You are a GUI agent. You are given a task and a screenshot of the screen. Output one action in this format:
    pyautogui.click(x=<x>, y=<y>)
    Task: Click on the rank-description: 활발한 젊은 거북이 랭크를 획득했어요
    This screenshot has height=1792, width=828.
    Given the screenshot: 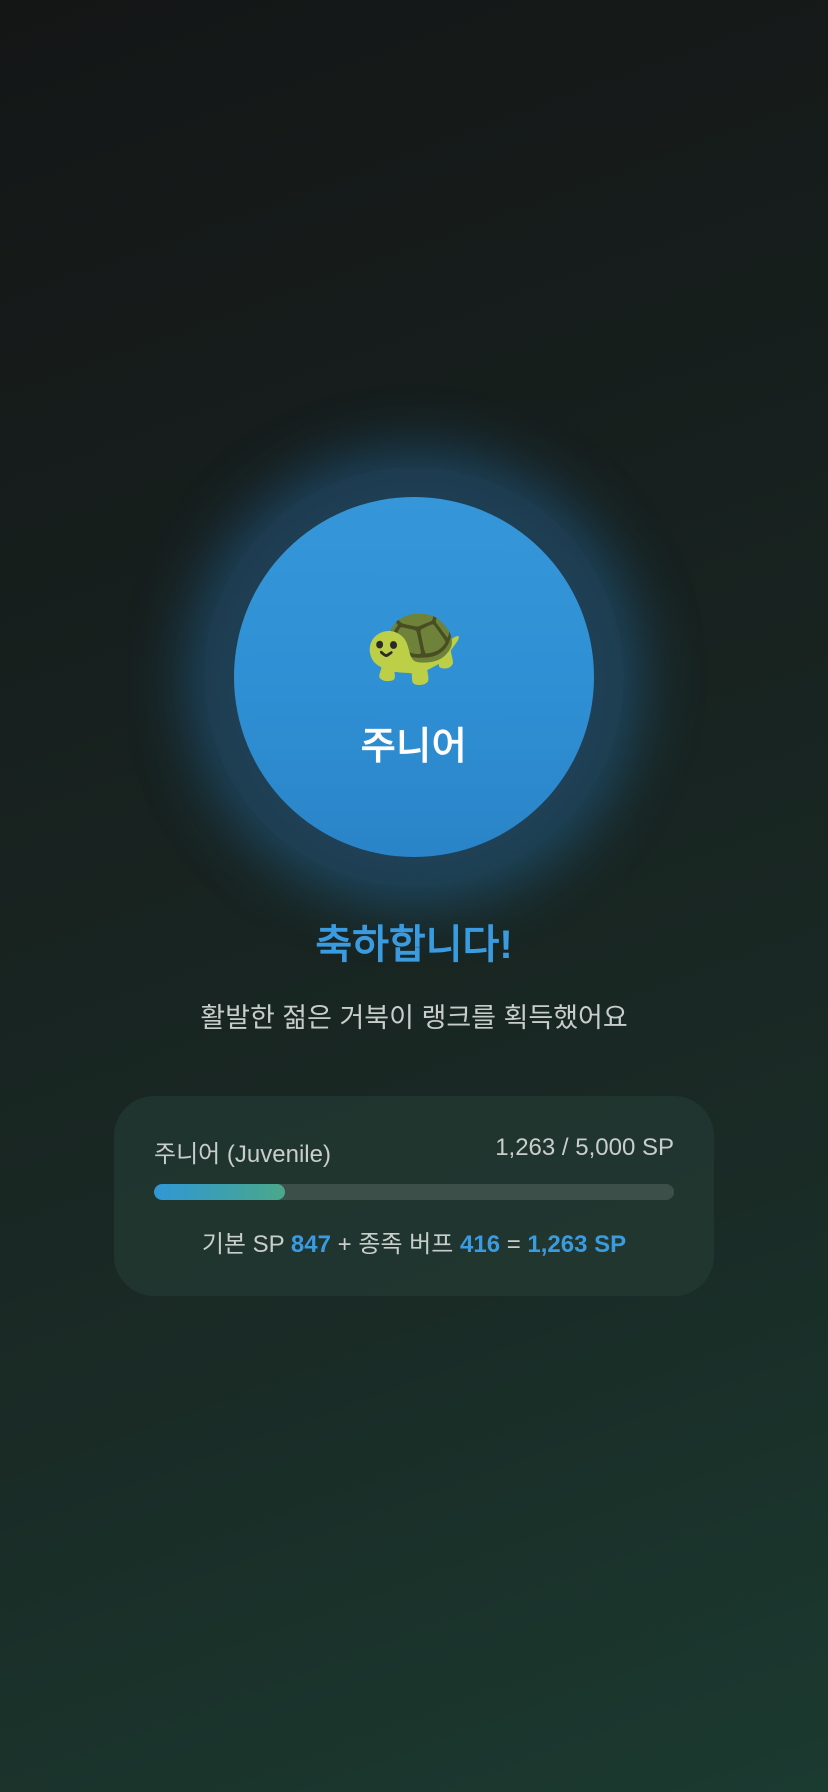 What is the action you would take?
    pyautogui.click(x=414, y=1018)
    